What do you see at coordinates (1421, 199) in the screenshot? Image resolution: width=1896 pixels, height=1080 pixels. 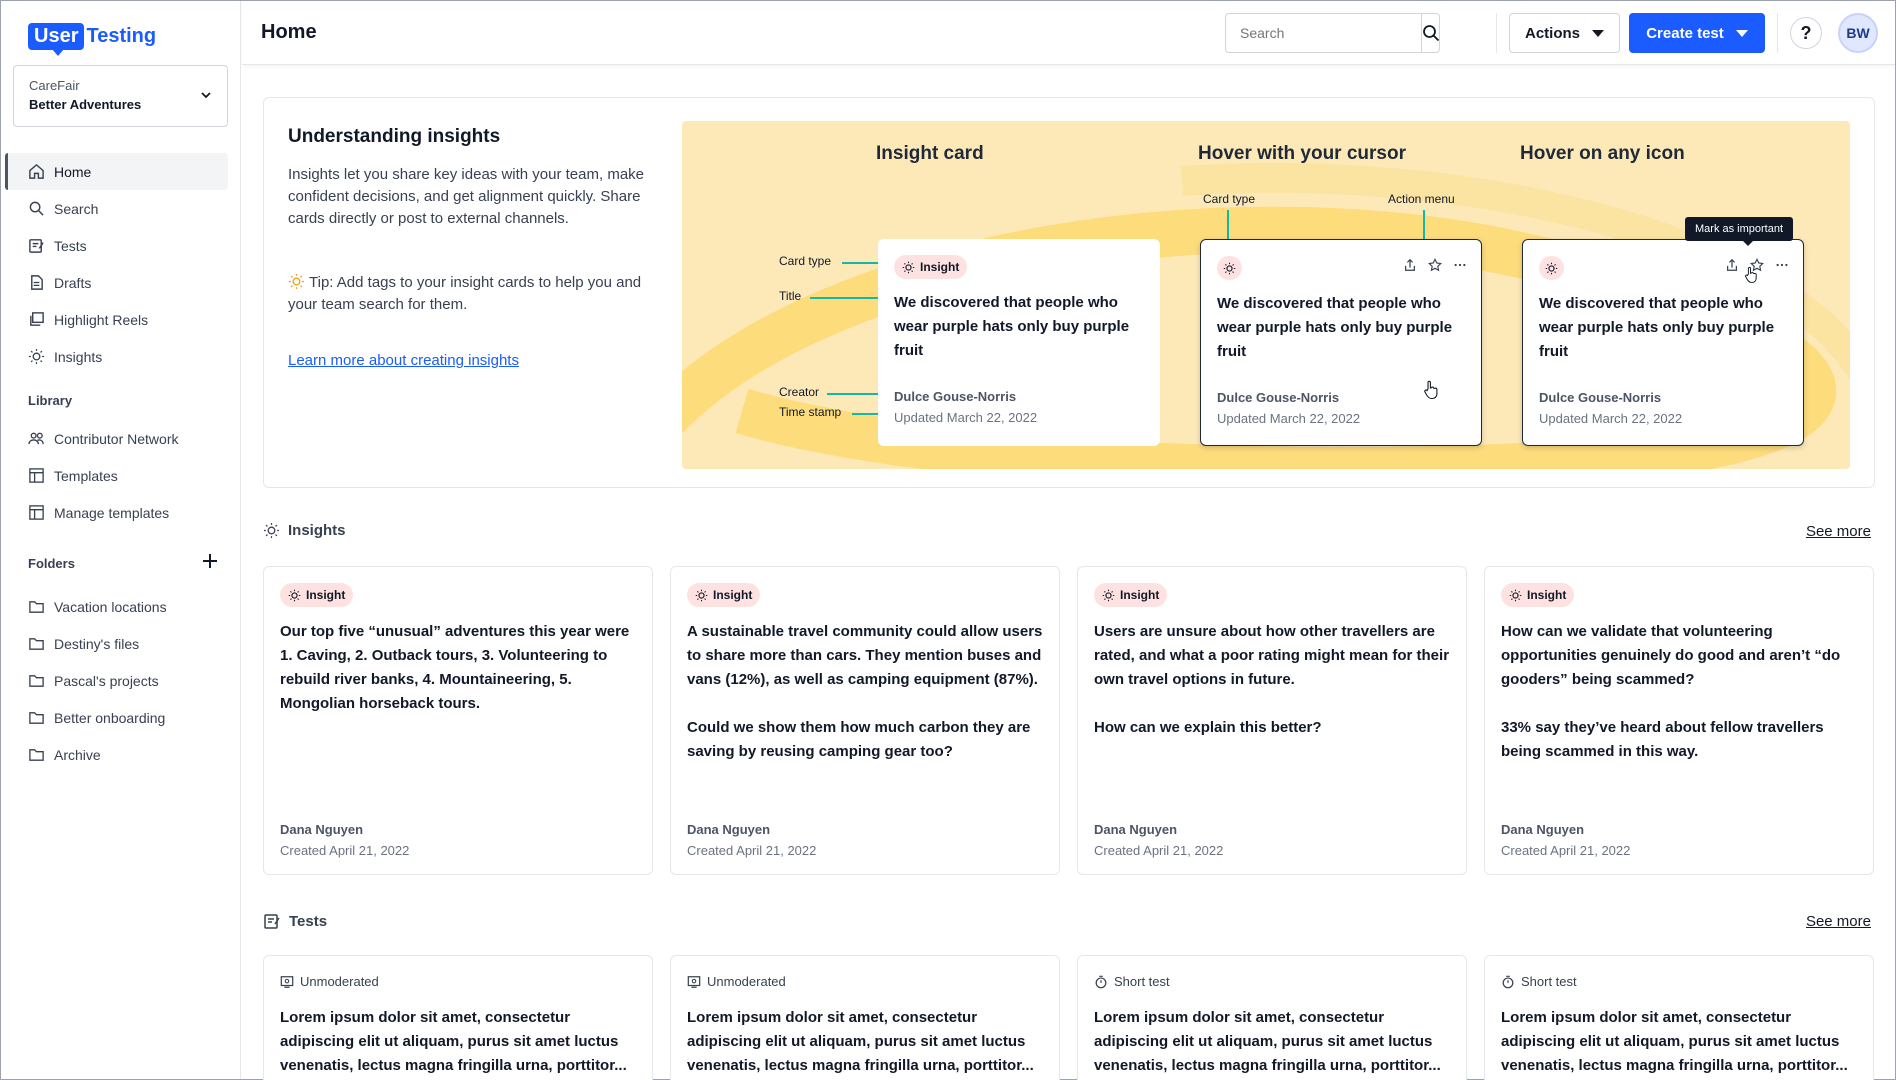 I see `annotation-action-menu: Action menu` at bounding box center [1421, 199].